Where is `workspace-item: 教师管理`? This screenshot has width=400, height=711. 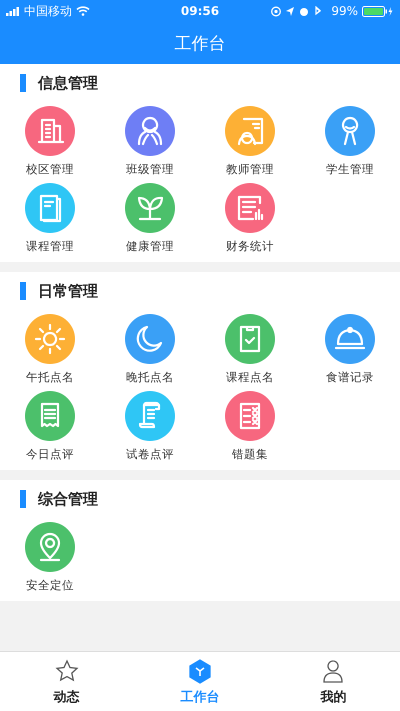
workspace-item: 教师管理 is located at coordinates (250, 141).